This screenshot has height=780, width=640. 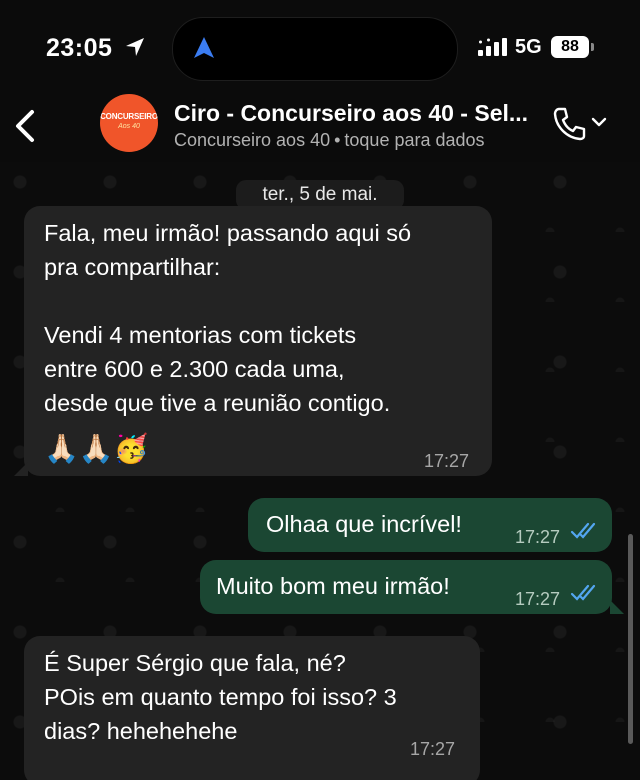 What do you see at coordinates (570, 47) in the screenshot?
I see `battery-indicator: 88` at bounding box center [570, 47].